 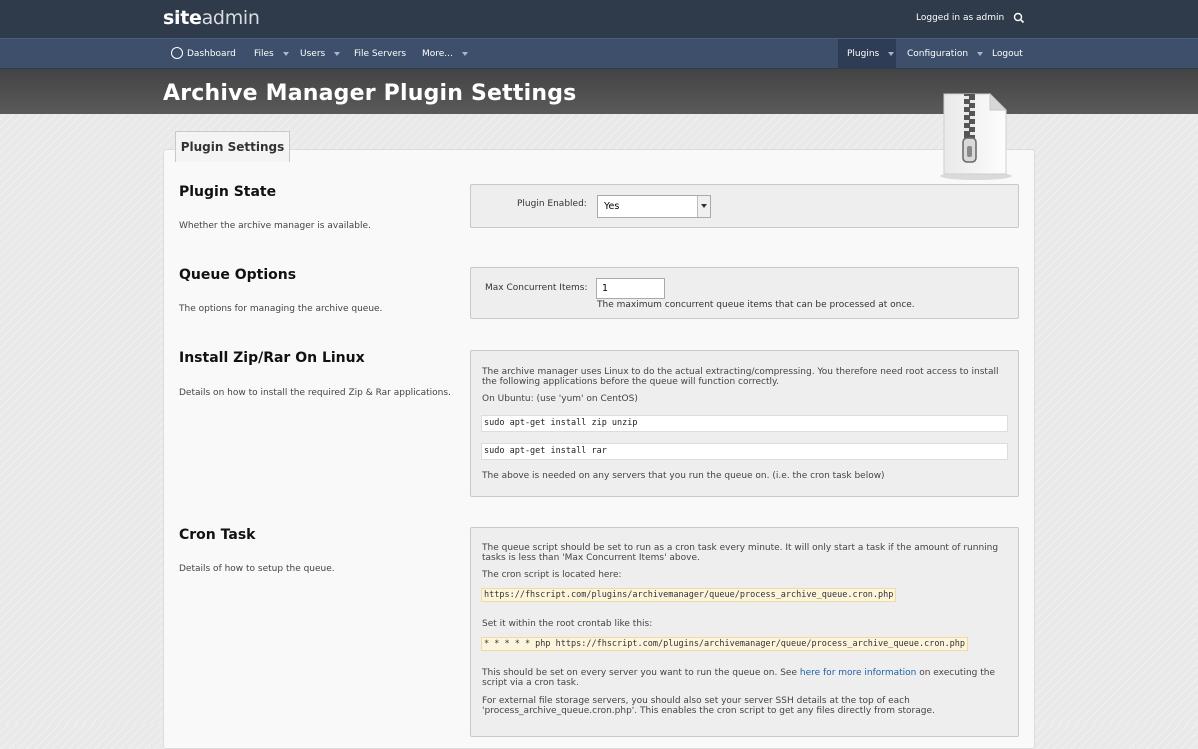 I want to click on nav-logout-label: Logout, so click(x=1007, y=54).